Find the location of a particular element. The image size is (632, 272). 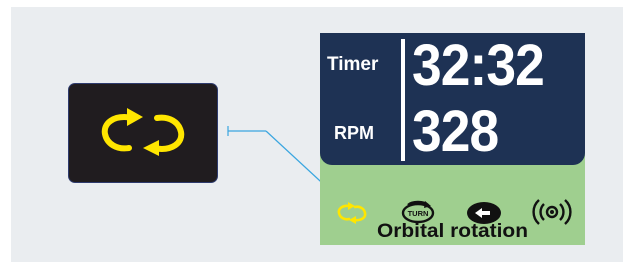

timer-value: 32:32 is located at coordinates (478, 65).